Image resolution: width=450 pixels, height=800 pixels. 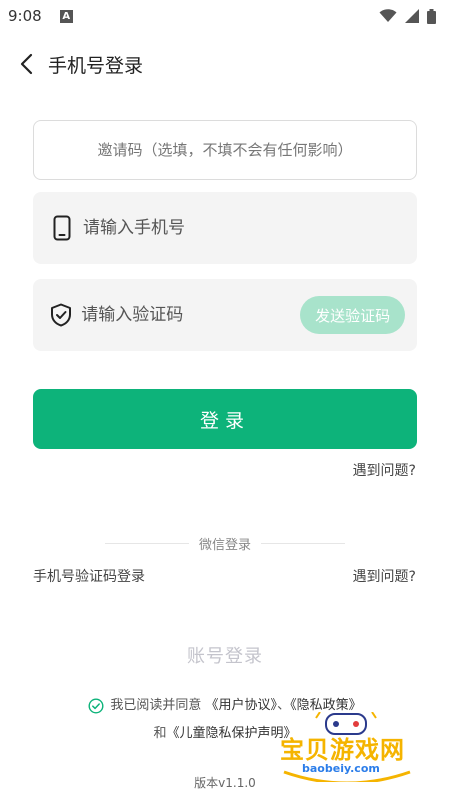 What do you see at coordinates (384, 576) in the screenshot?
I see `problem-link-secondary: 遇到问题?` at bounding box center [384, 576].